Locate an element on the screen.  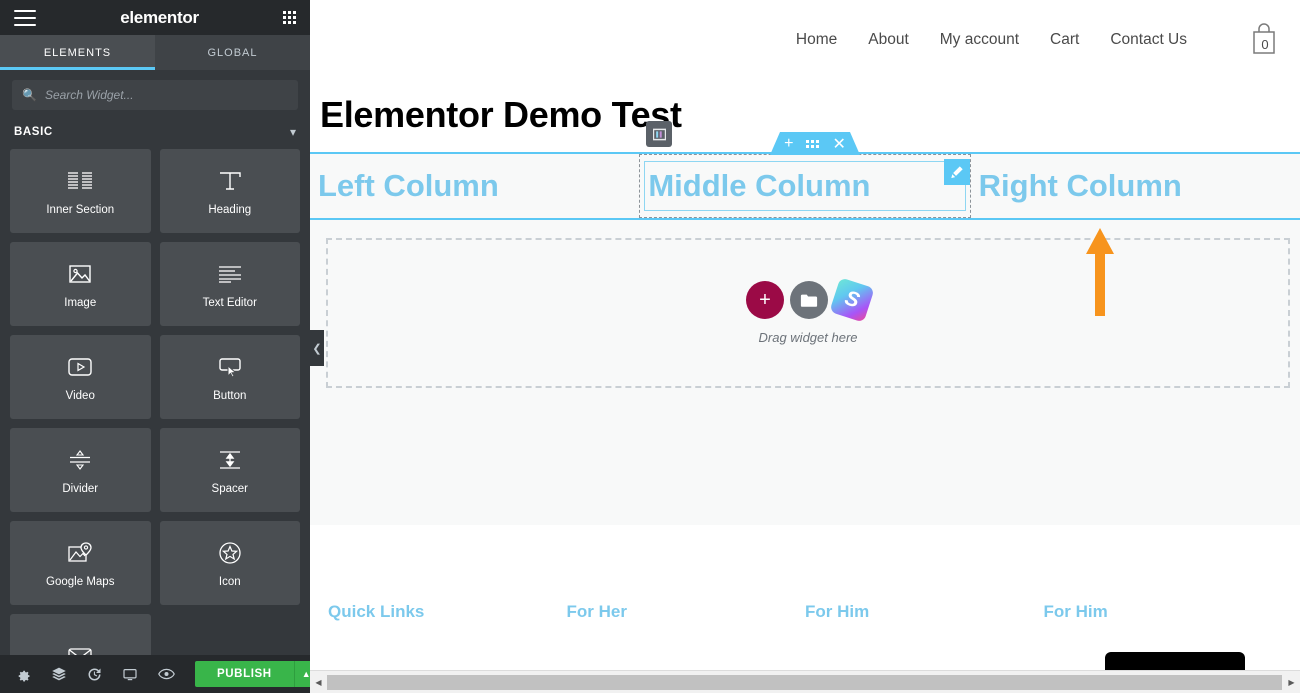
publish-group: PUBLISH ▲ is located at coordinates (256, 674).